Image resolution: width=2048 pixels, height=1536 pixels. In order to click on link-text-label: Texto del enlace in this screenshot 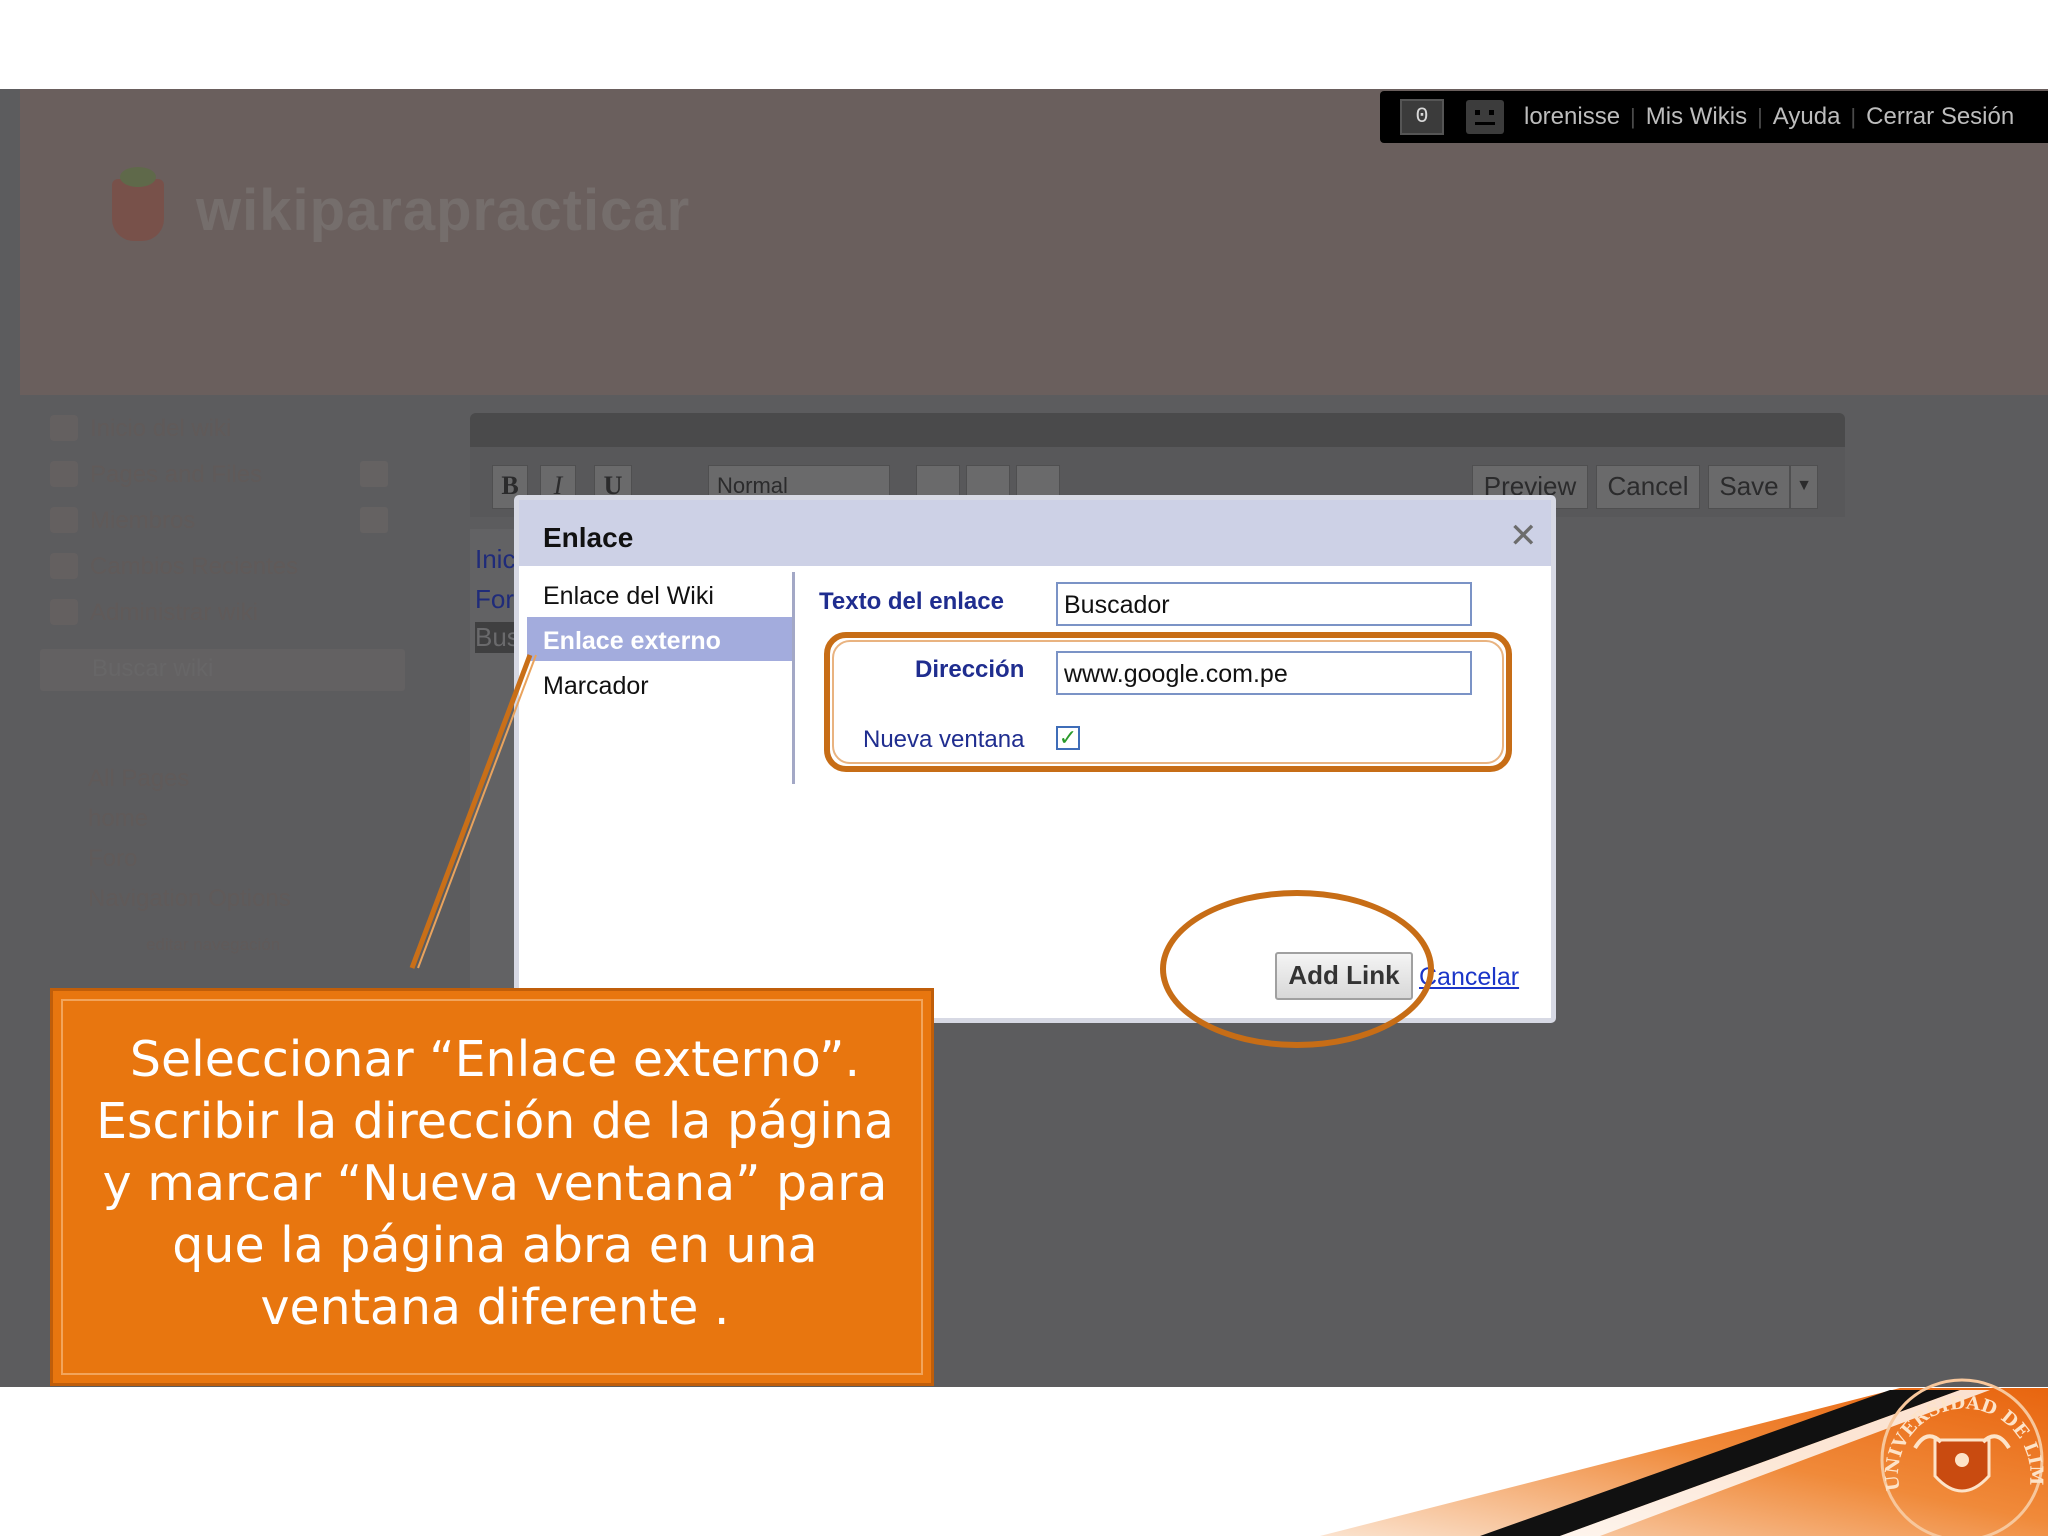, I will do `click(911, 601)`.